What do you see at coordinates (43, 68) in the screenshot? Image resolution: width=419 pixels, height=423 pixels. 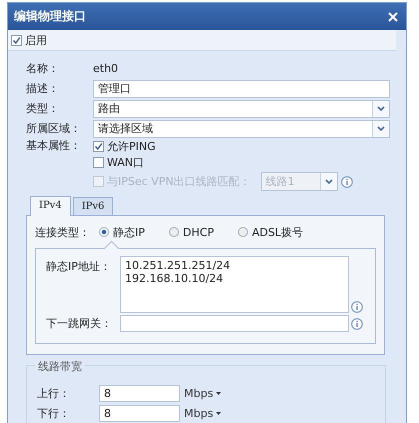 I see `field-label: 名称：` at bounding box center [43, 68].